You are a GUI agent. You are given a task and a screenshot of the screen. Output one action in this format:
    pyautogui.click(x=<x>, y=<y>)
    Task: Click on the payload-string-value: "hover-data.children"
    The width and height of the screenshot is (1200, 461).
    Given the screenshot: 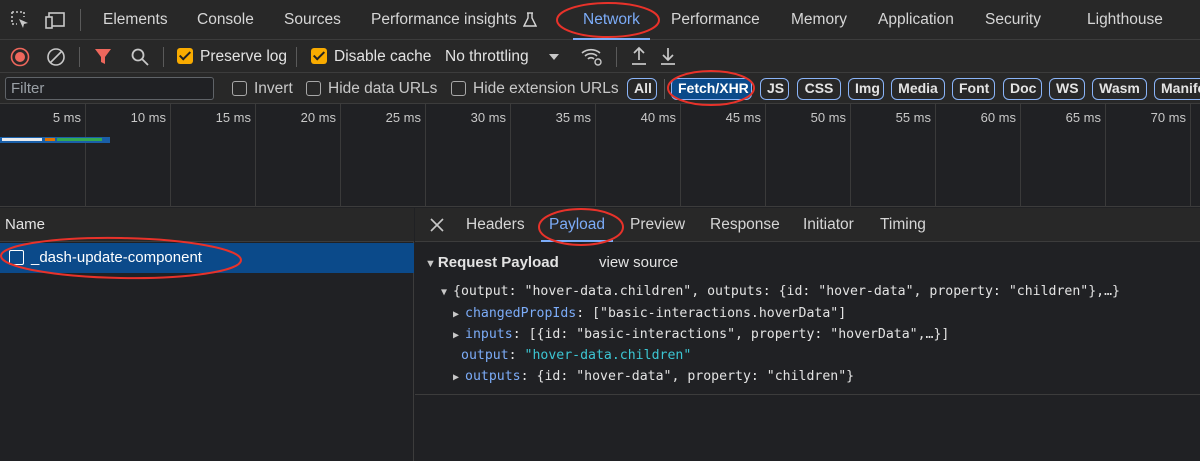 What is the action you would take?
    pyautogui.click(x=608, y=355)
    